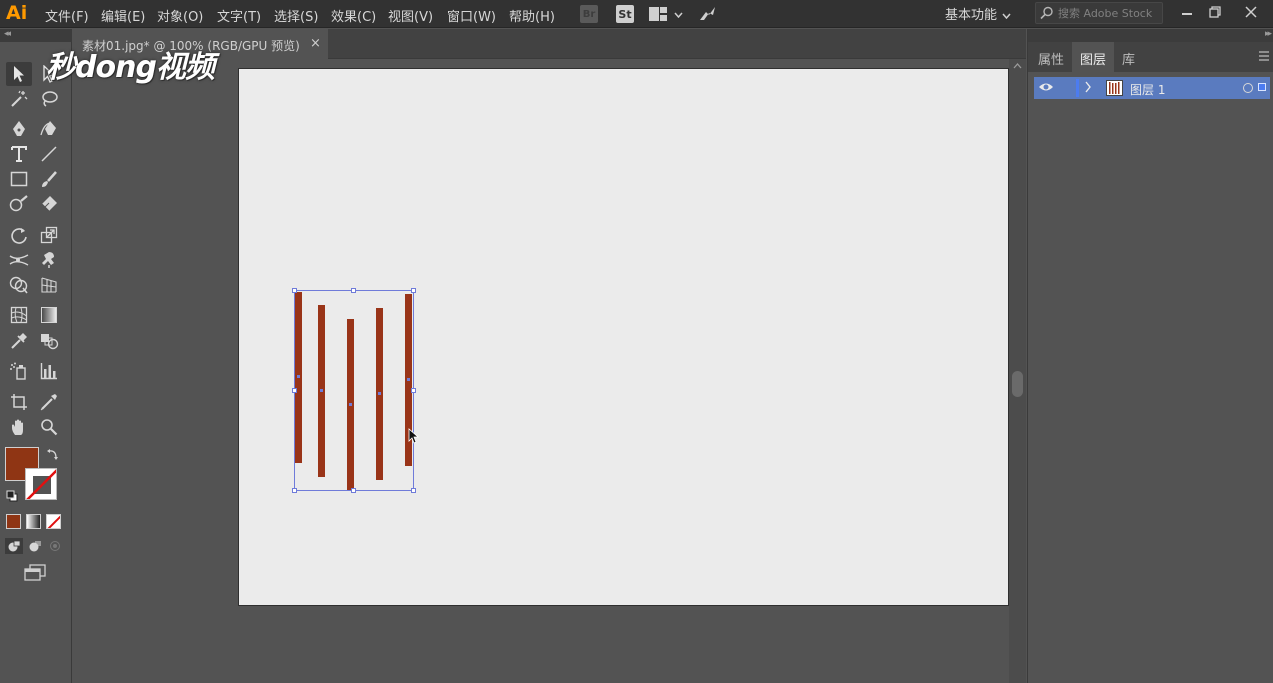 This screenshot has width=1273, height=683. Describe the element at coordinates (1251, 12) in the screenshot. I see `close-window-button` at that location.